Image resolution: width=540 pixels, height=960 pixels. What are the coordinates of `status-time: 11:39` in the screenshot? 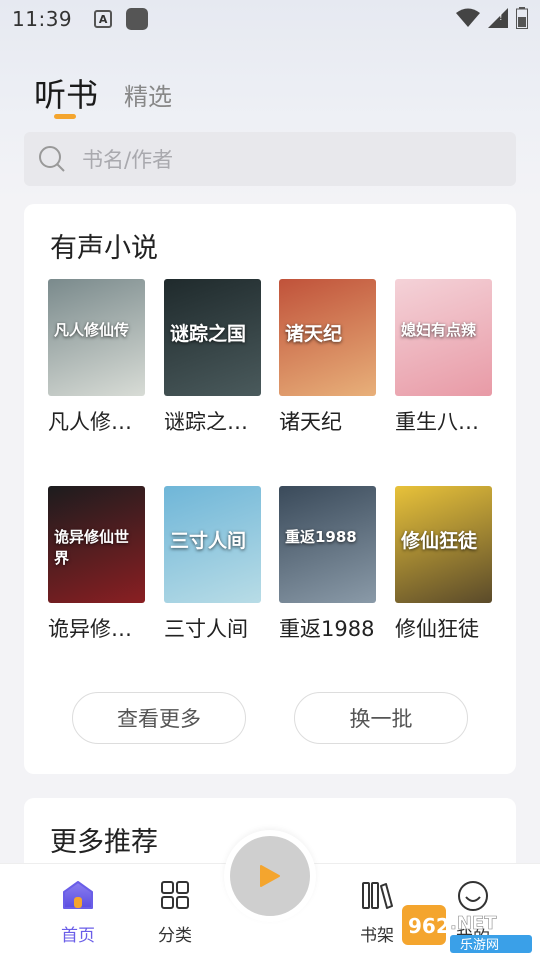 It's located at (42, 19).